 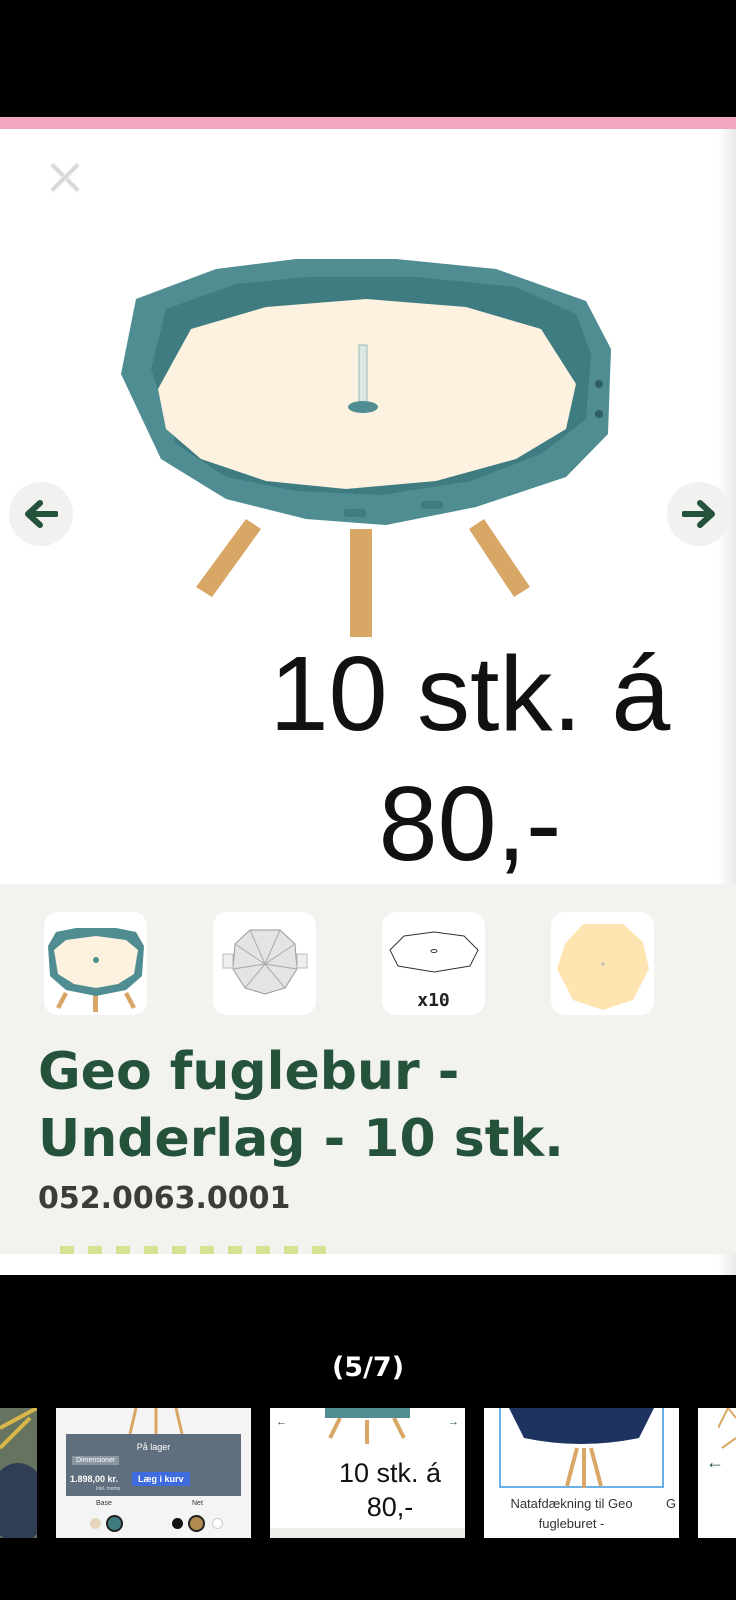 What do you see at coordinates (197, 1503) in the screenshot?
I see `strip-label-net: Net` at bounding box center [197, 1503].